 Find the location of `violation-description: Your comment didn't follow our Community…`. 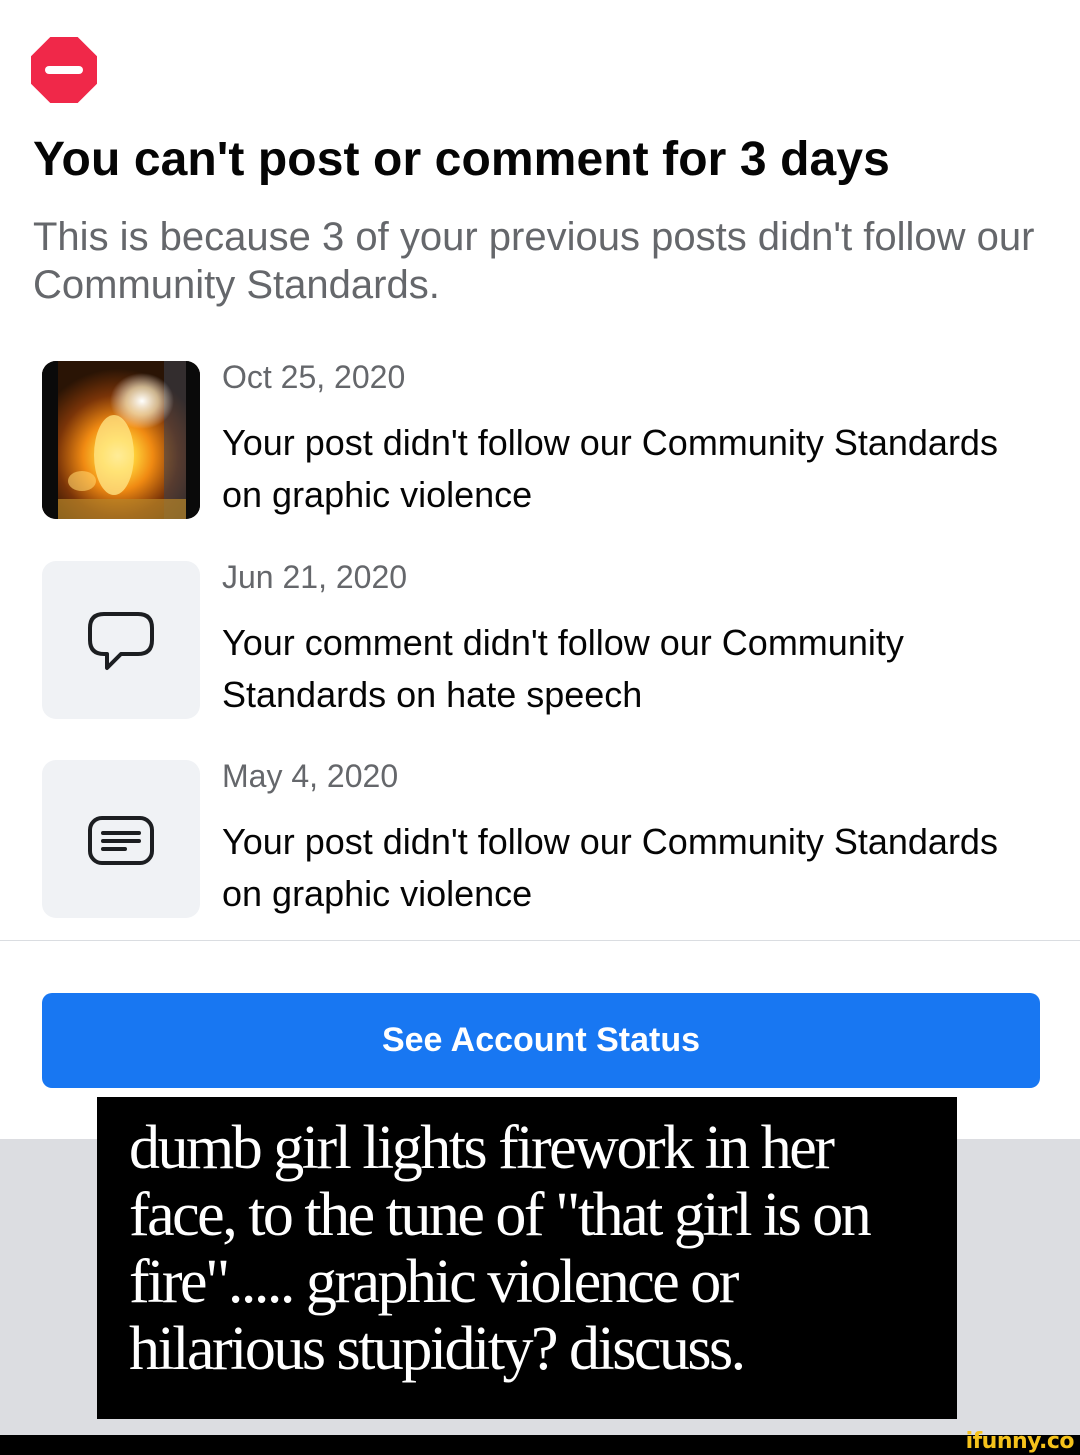

violation-description: Your comment didn't follow our Community… is located at coordinates (563, 668).